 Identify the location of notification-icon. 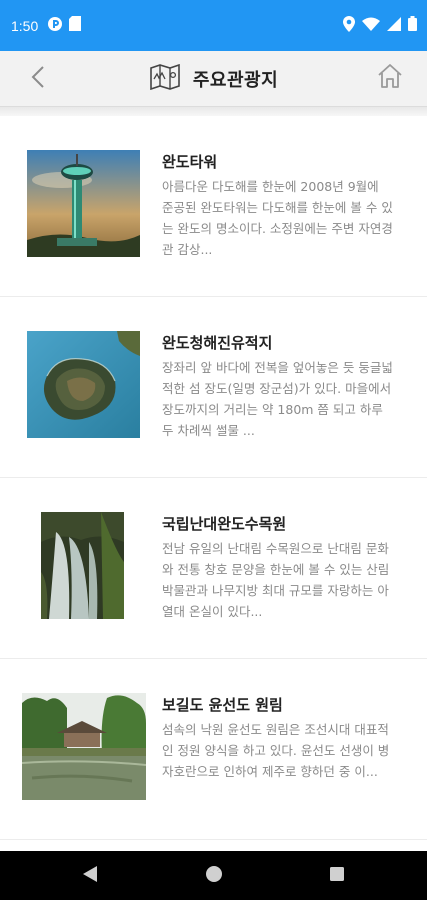
(55, 26).